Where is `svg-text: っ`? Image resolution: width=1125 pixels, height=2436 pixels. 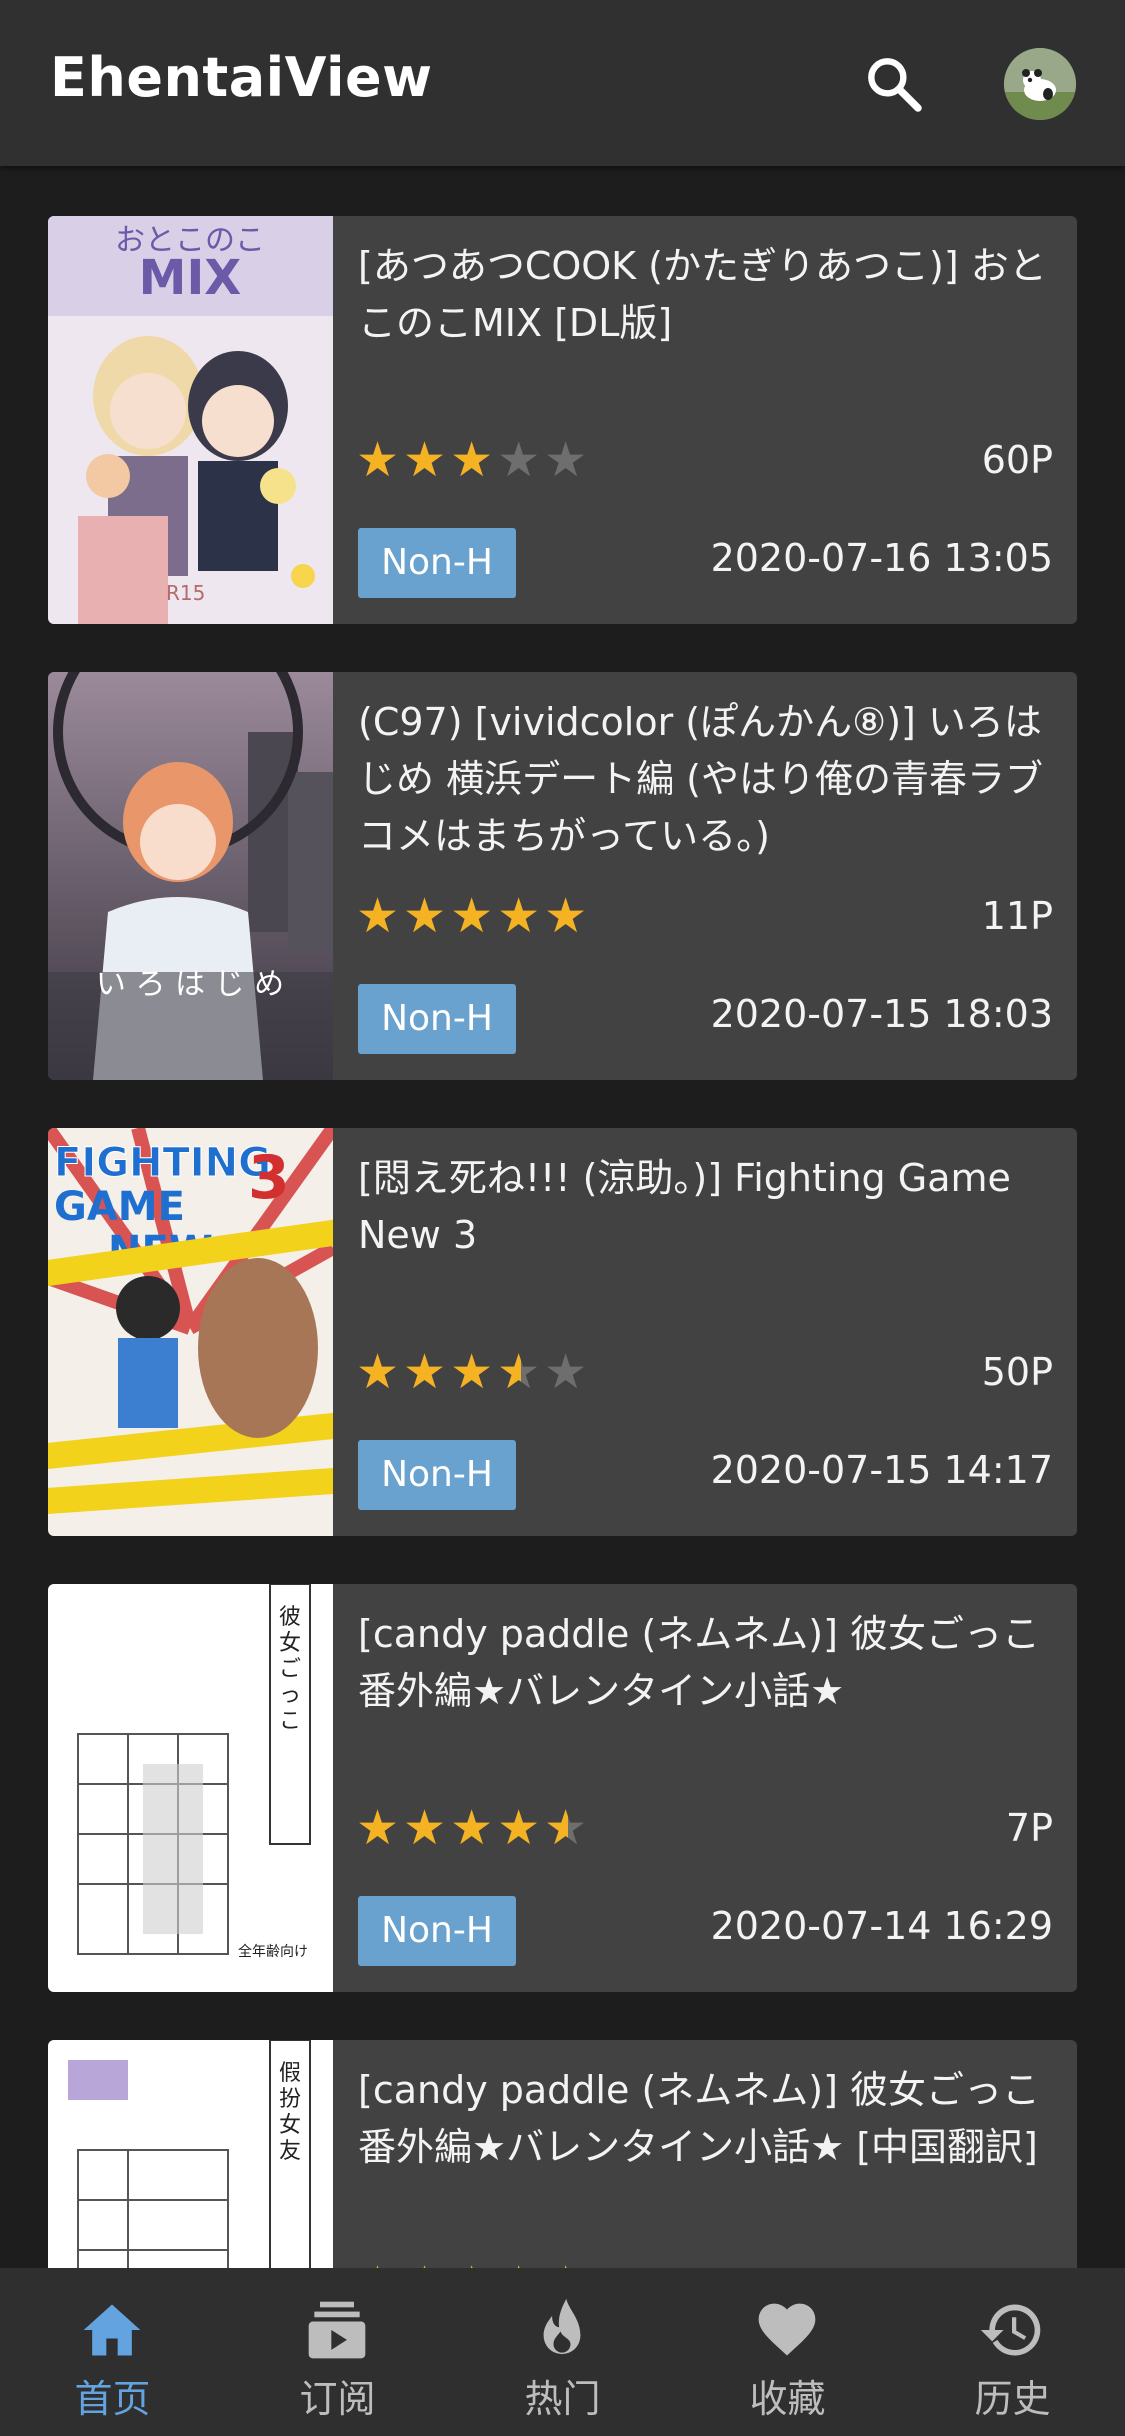 svg-text: っ is located at coordinates (290, 1695).